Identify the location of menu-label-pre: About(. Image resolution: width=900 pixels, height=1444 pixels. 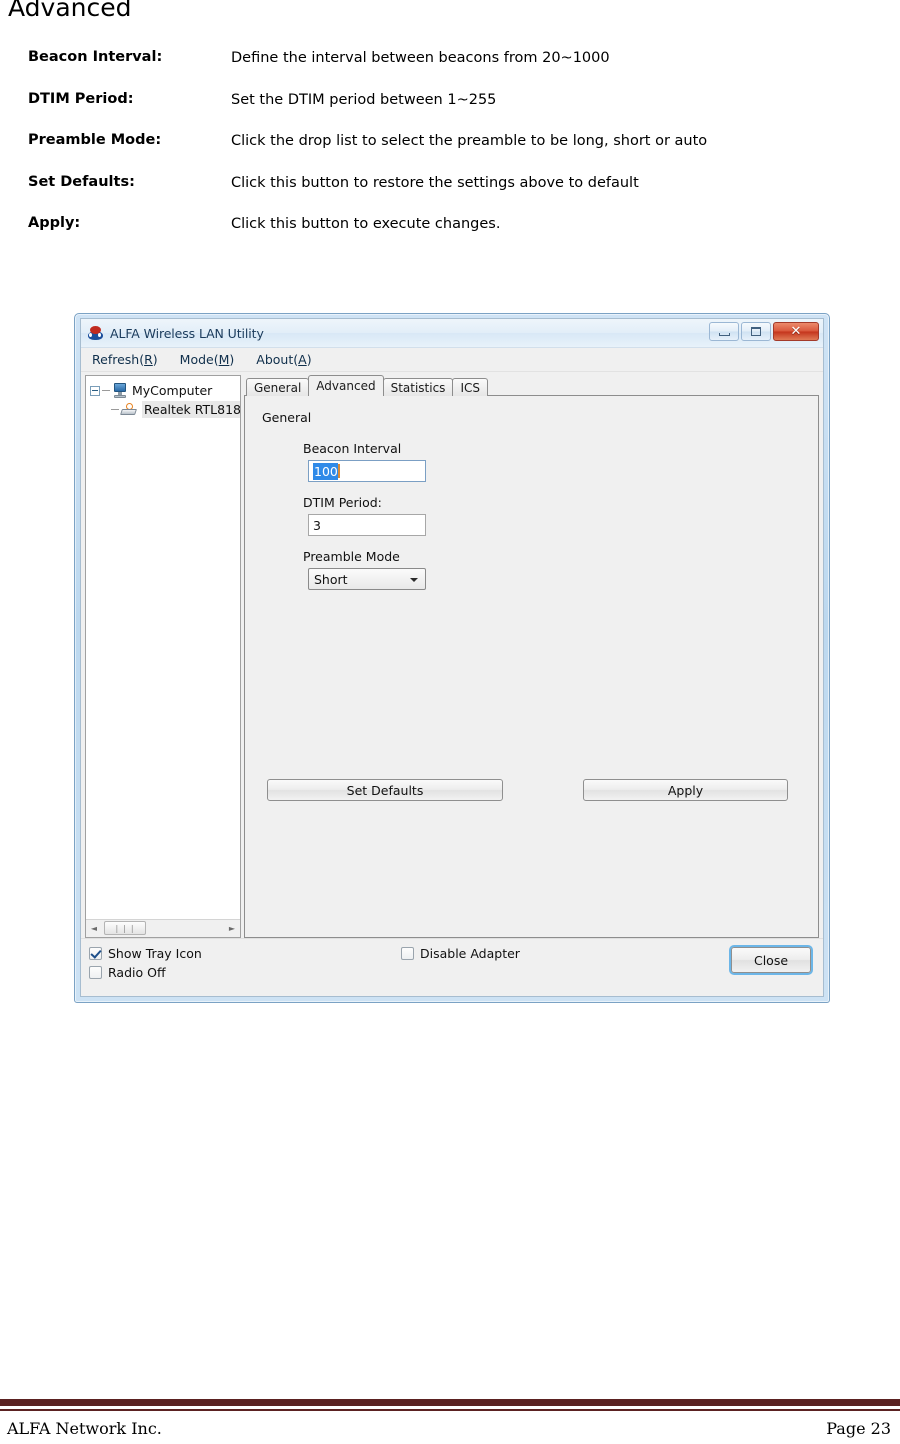
(277, 359).